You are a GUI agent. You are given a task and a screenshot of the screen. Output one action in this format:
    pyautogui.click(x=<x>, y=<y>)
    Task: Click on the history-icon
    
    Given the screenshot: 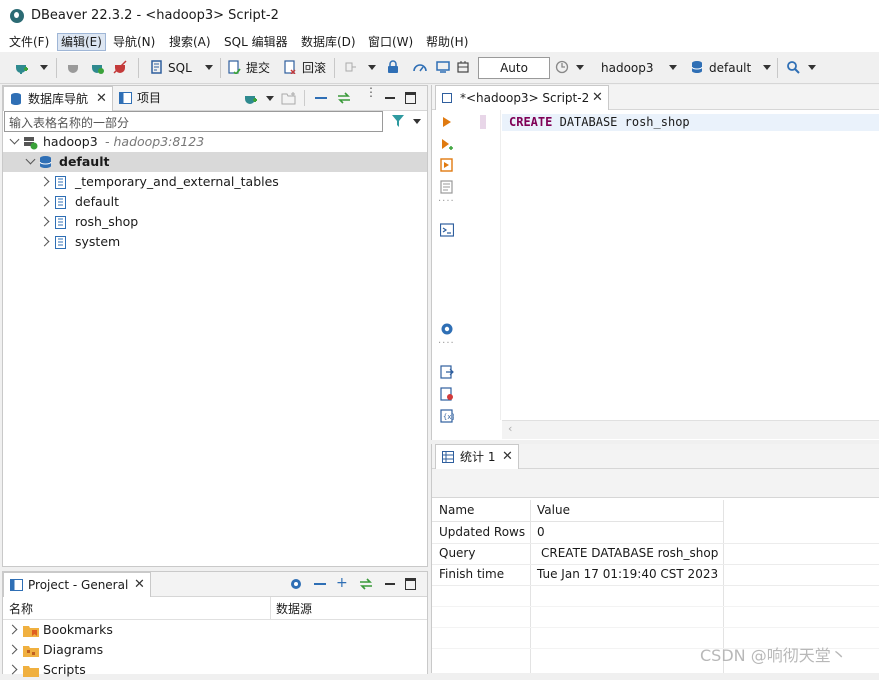 What is the action you would take?
    pyautogui.click(x=562, y=67)
    